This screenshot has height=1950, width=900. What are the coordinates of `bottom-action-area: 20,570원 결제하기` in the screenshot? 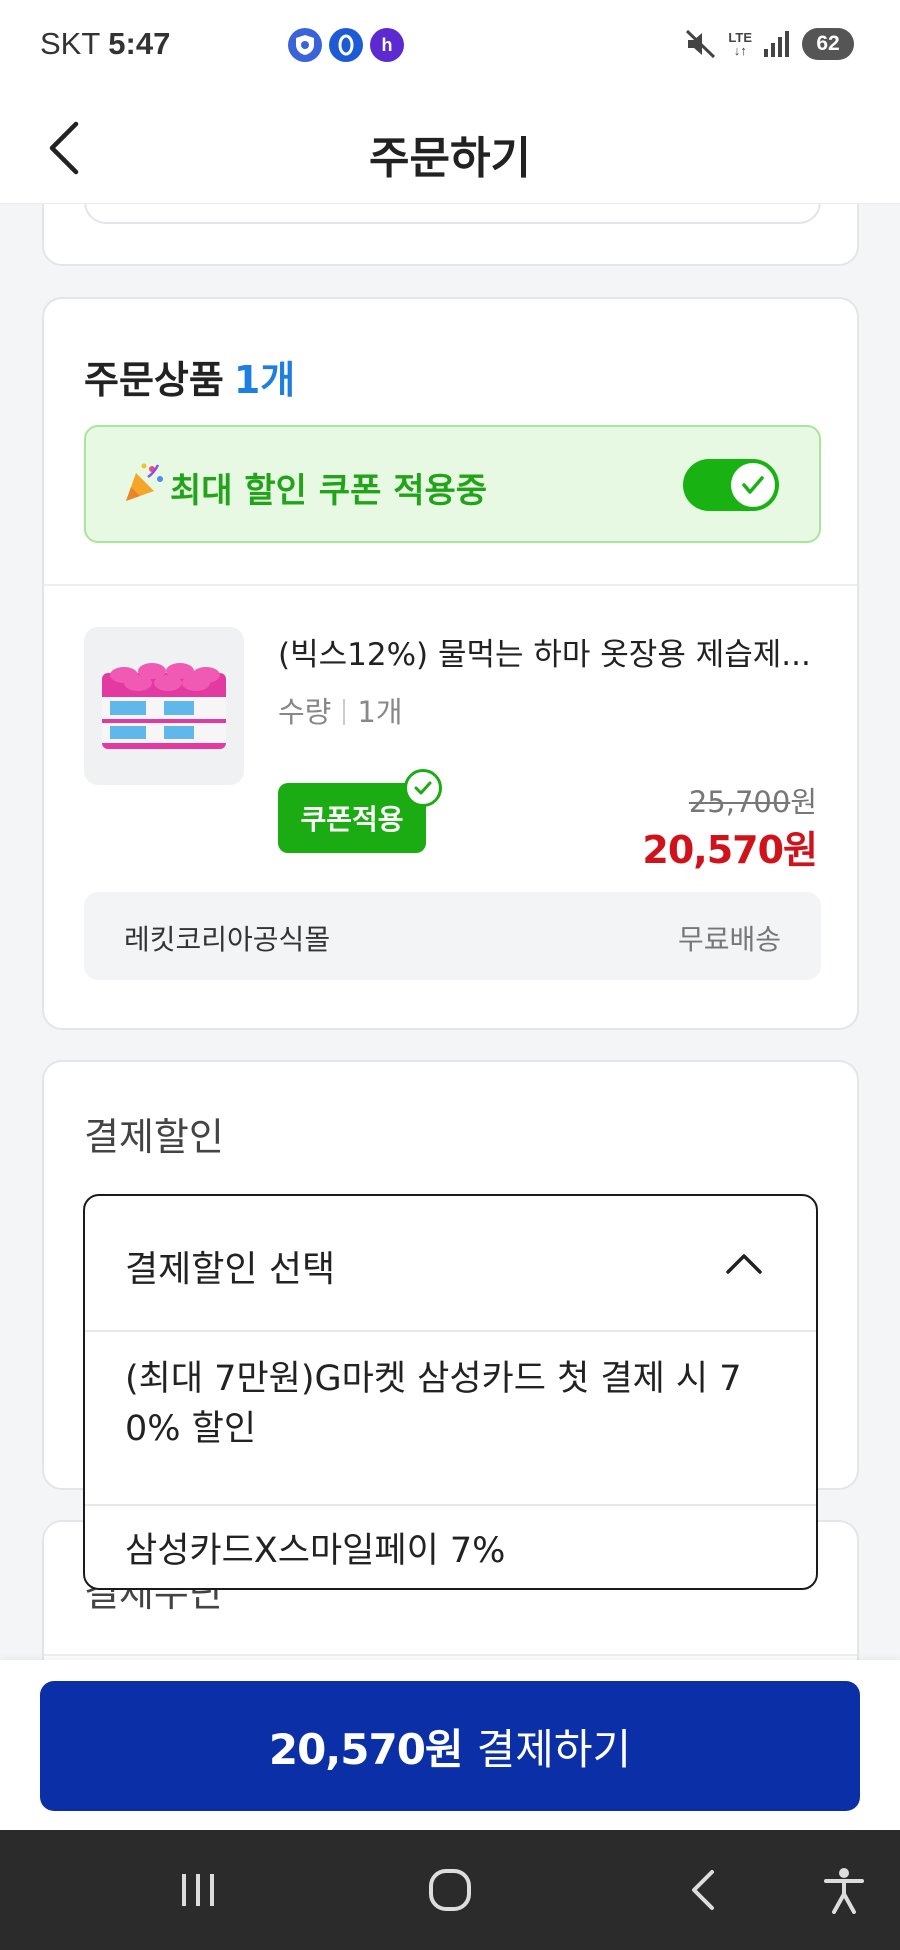 It's located at (450, 1745).